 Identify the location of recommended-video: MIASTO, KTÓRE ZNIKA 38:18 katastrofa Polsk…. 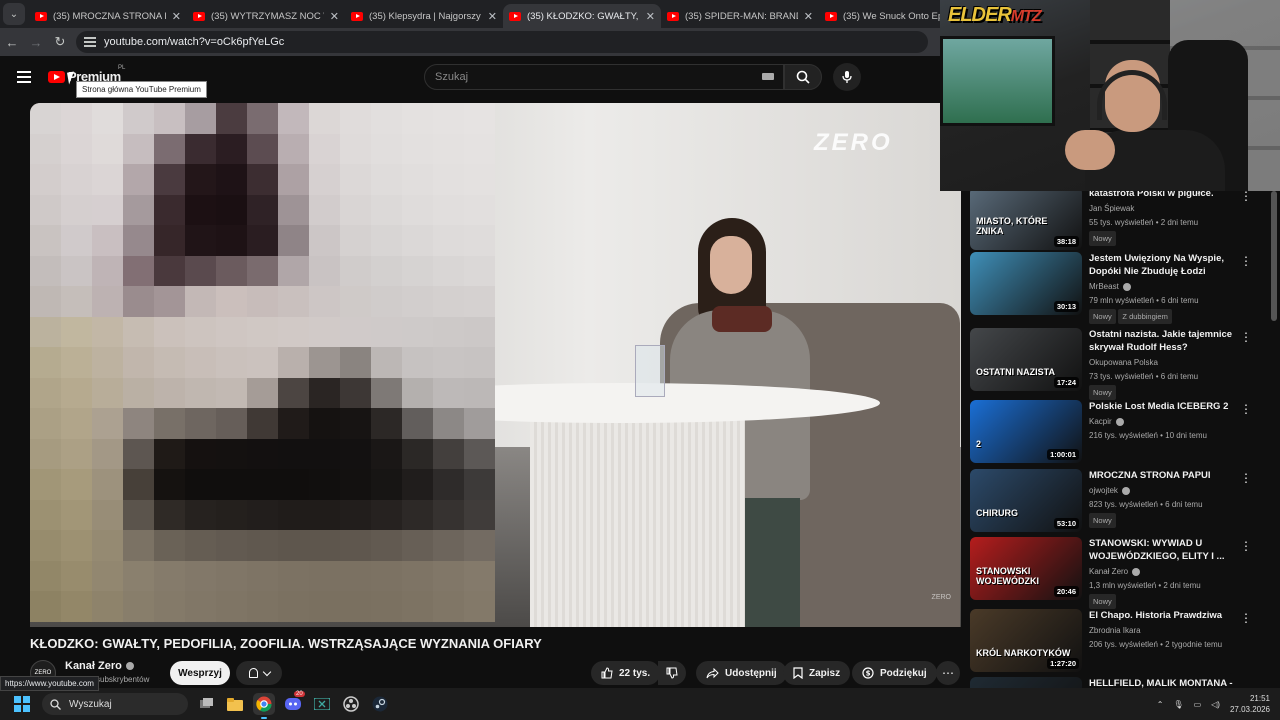
(1120, 224).